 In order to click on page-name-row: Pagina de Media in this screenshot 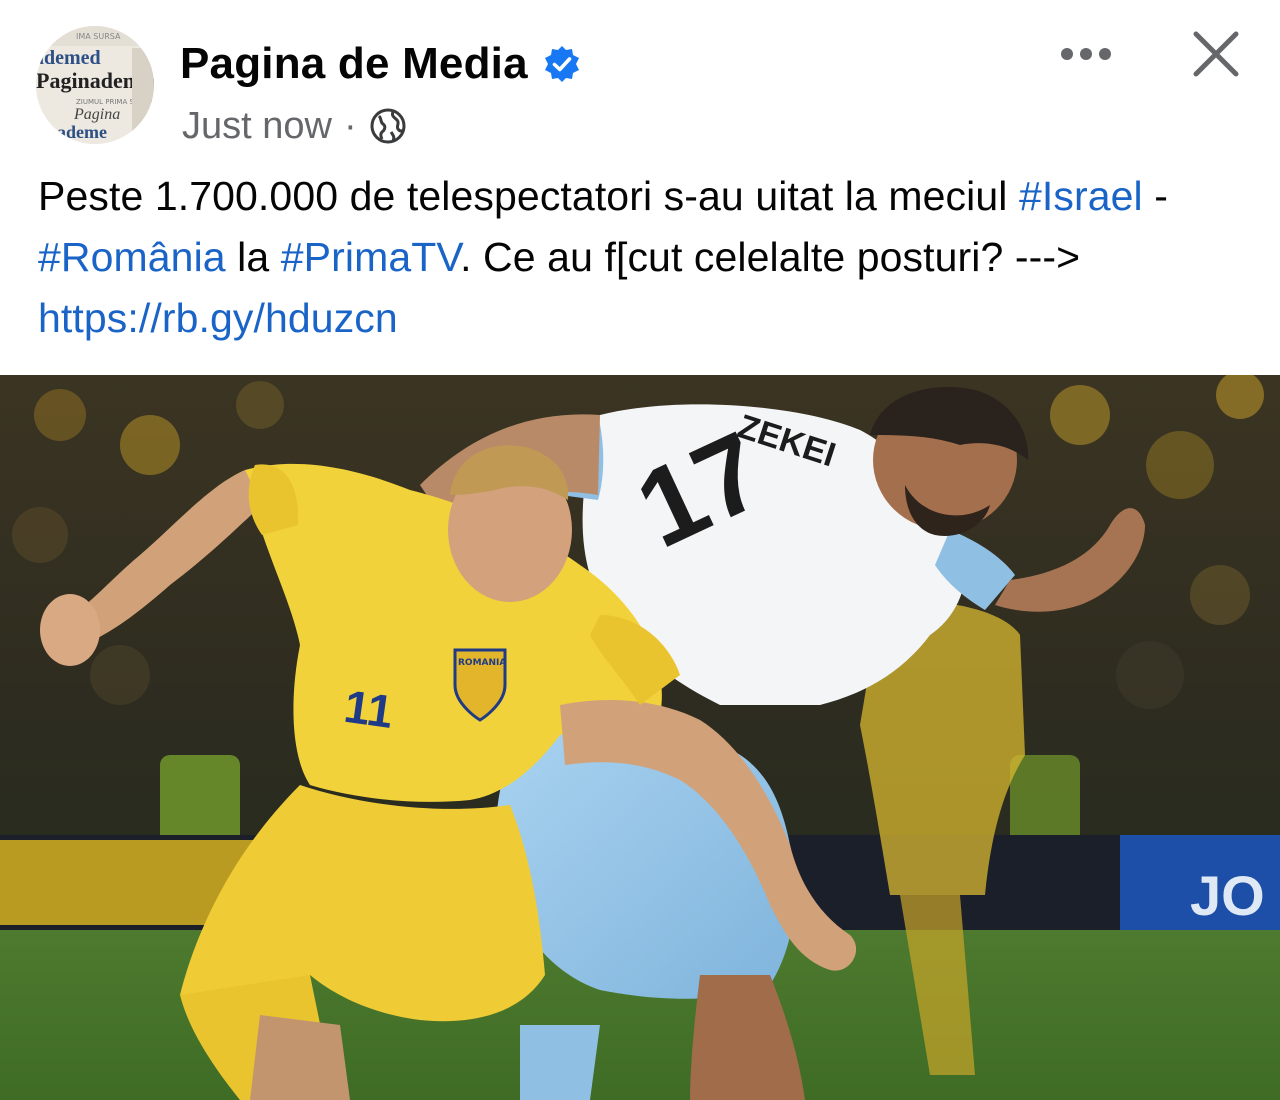, I will do `click(381, 64)`.